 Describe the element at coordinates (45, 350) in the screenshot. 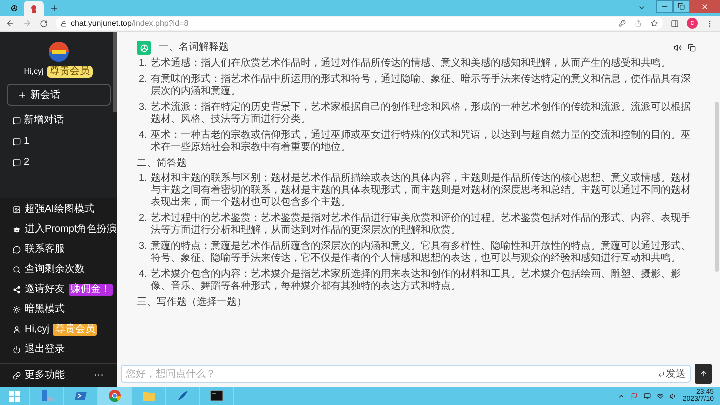

I see `menu-item: 退出登录` at that location.